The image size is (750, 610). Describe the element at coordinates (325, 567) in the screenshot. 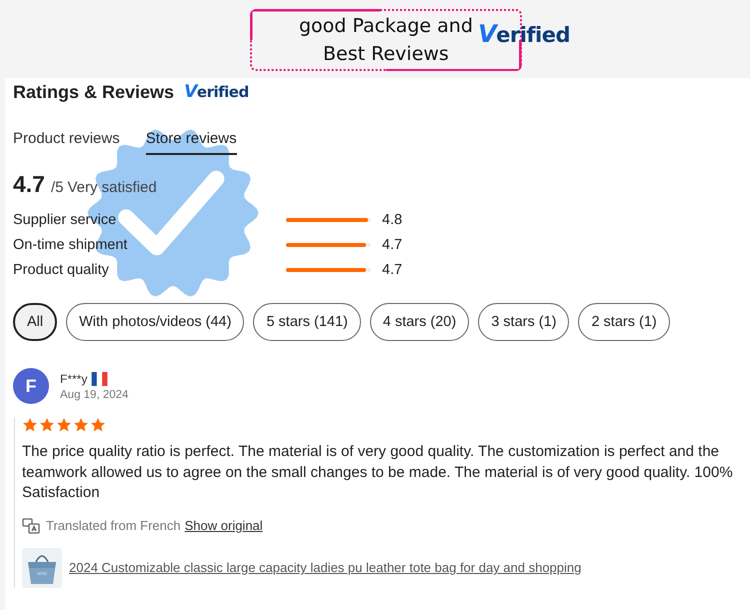

I see `product-link: 2024 Customizable classic large capacity ladies pu leather tote bag for day and shopping` at that location.